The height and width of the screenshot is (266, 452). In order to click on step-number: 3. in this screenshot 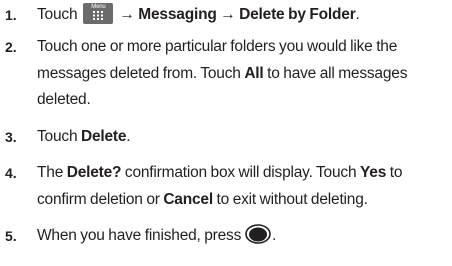, I will do `click(11, 137)`.